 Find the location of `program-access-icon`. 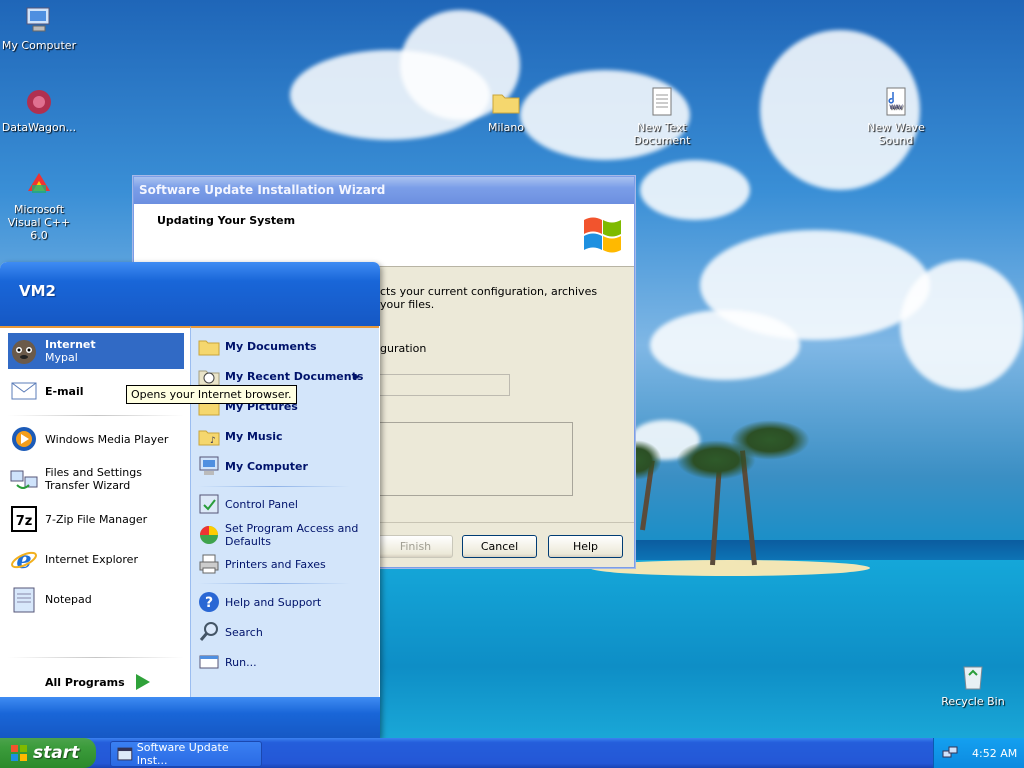

program-access-icon is located at coordinates (209, 535).